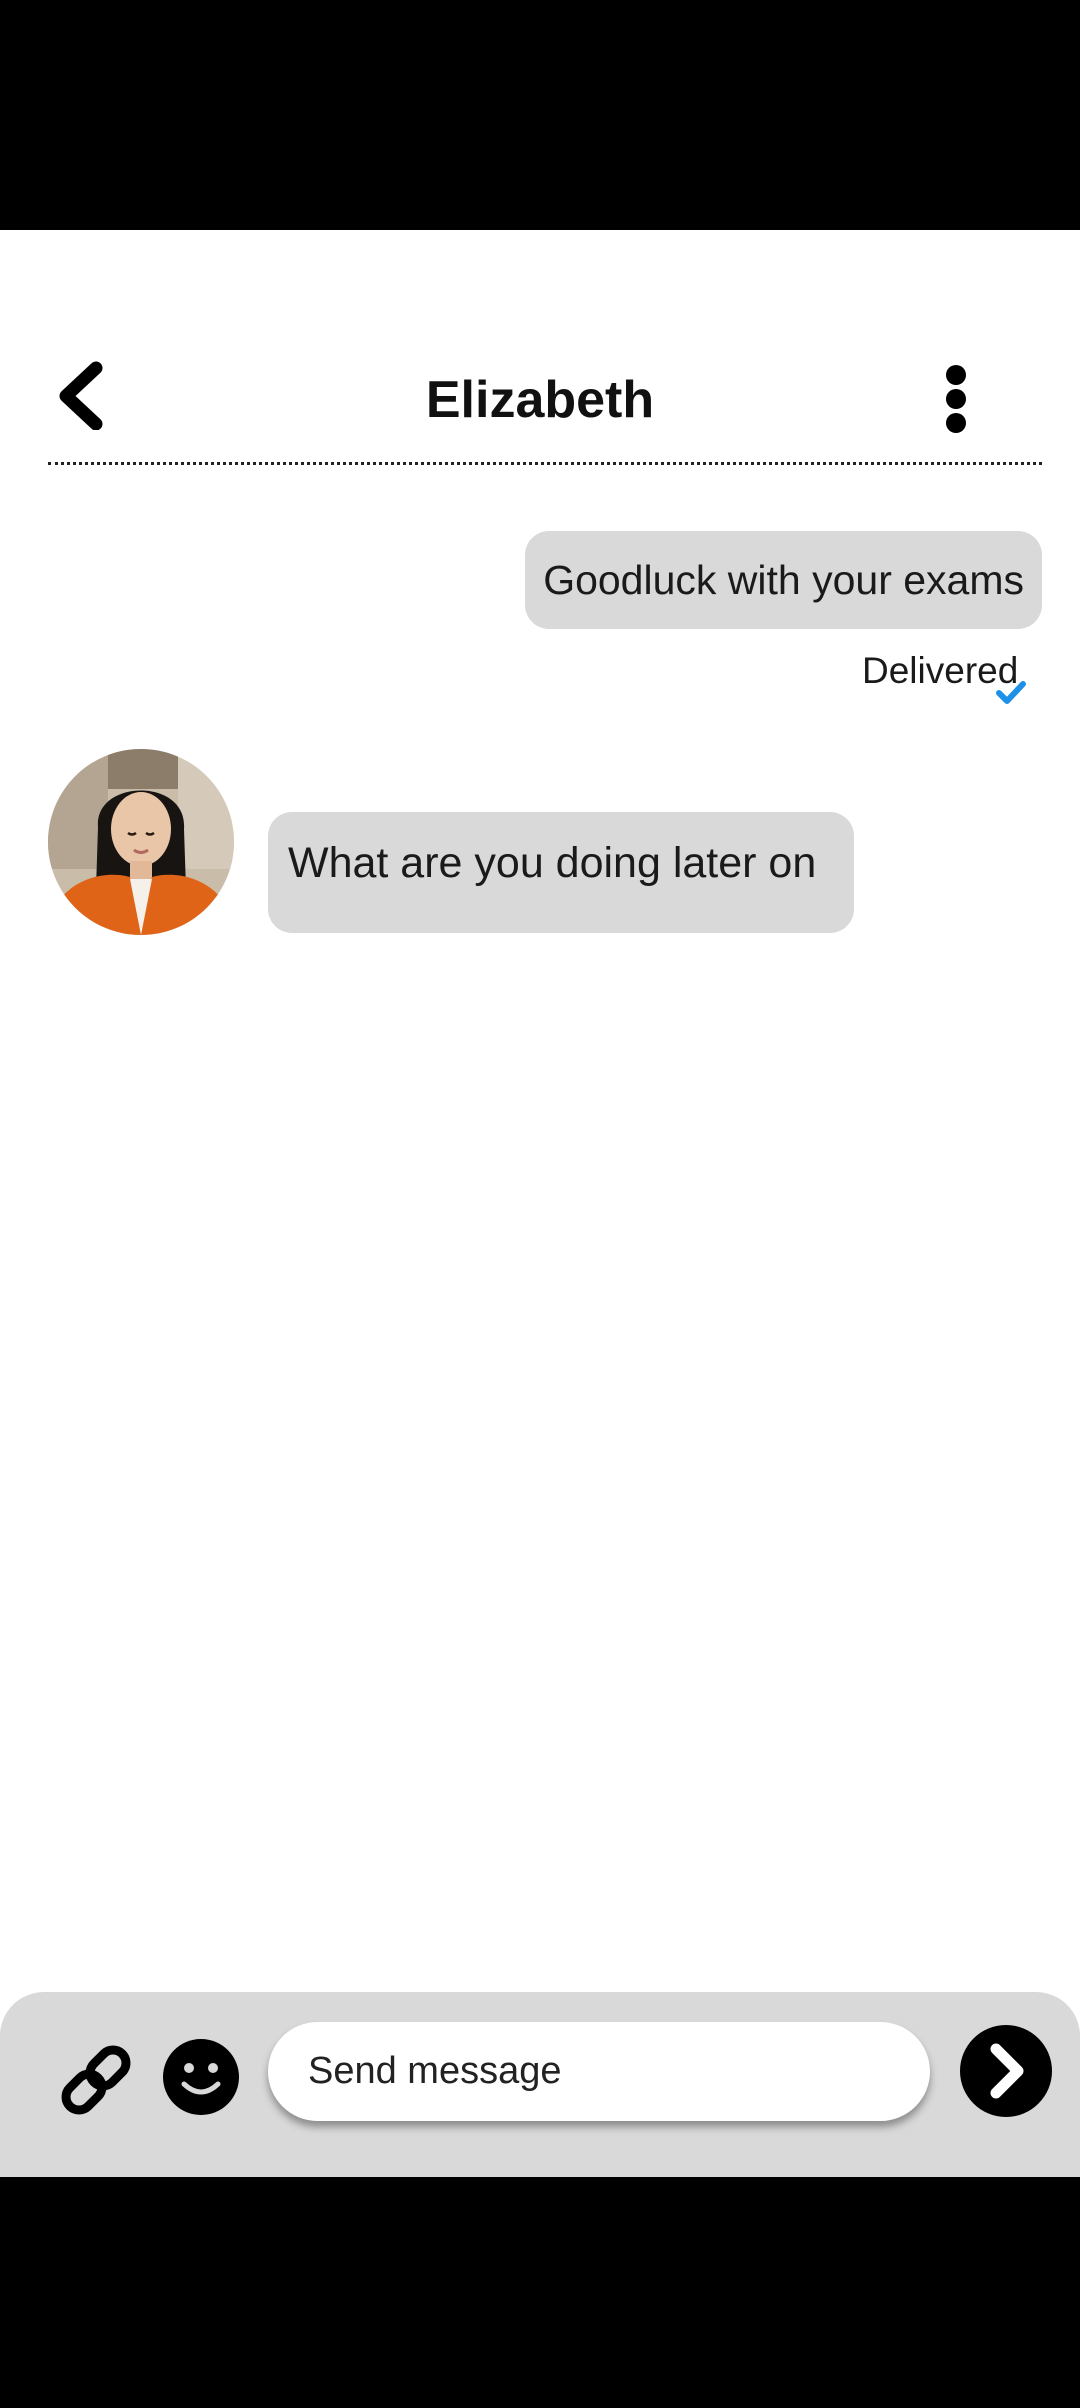  I want to click on more-vertical-icon, so click(956, 399).